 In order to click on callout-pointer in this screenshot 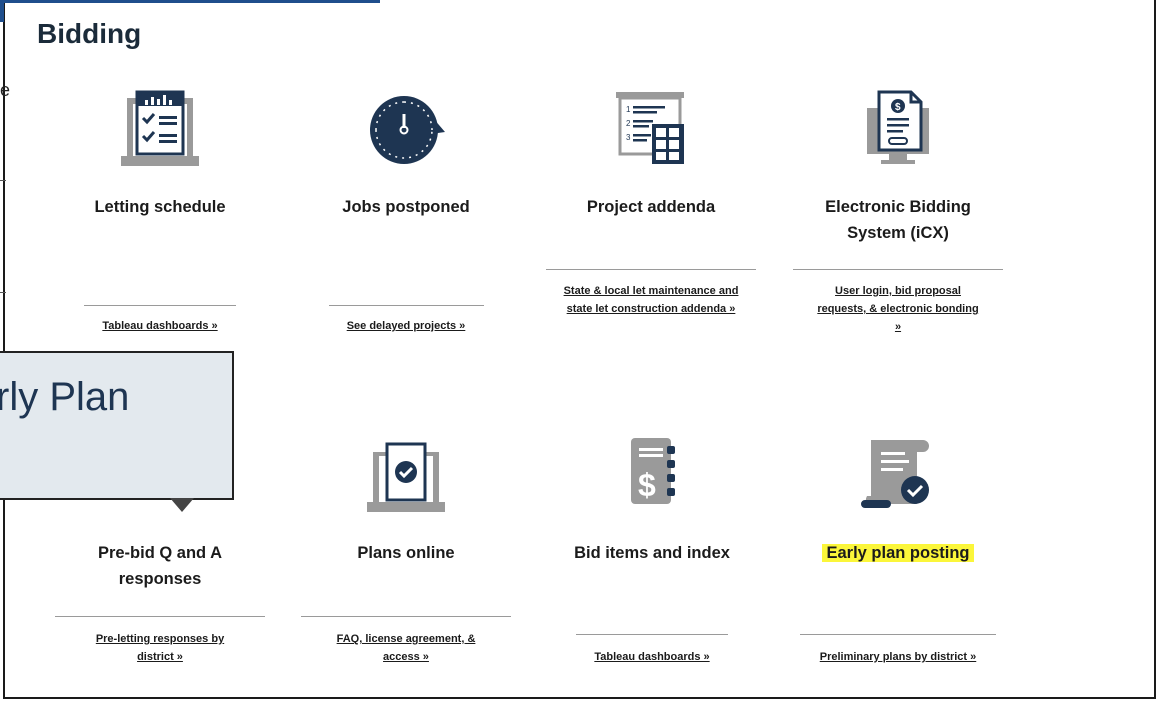, I will do `click(182, 505)`.